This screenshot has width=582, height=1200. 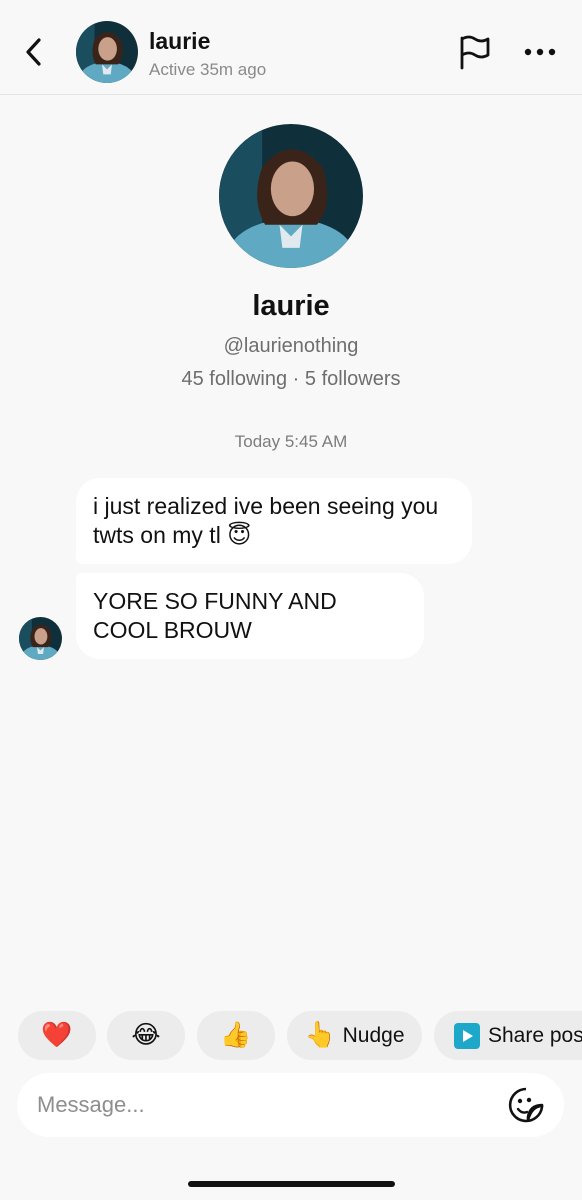 What do you see at coordinates (179, 41) in the screenshot?
I see `header-username: laurie` at bounding box center [179, 41].